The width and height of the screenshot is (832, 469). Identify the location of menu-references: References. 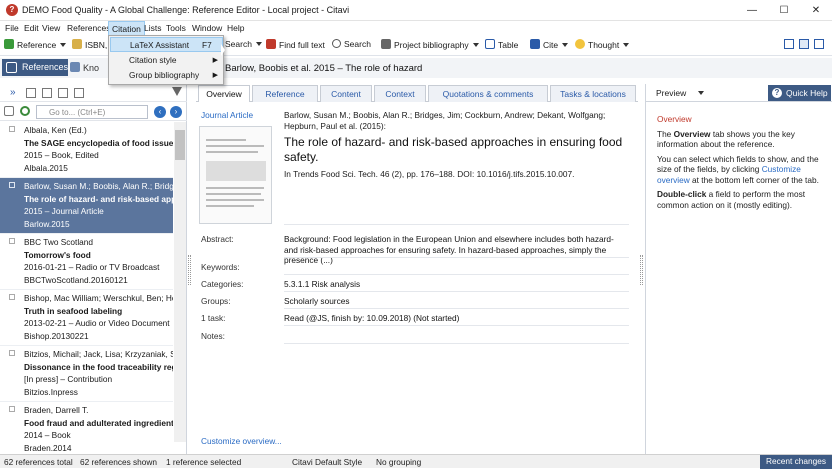
(88, 28).